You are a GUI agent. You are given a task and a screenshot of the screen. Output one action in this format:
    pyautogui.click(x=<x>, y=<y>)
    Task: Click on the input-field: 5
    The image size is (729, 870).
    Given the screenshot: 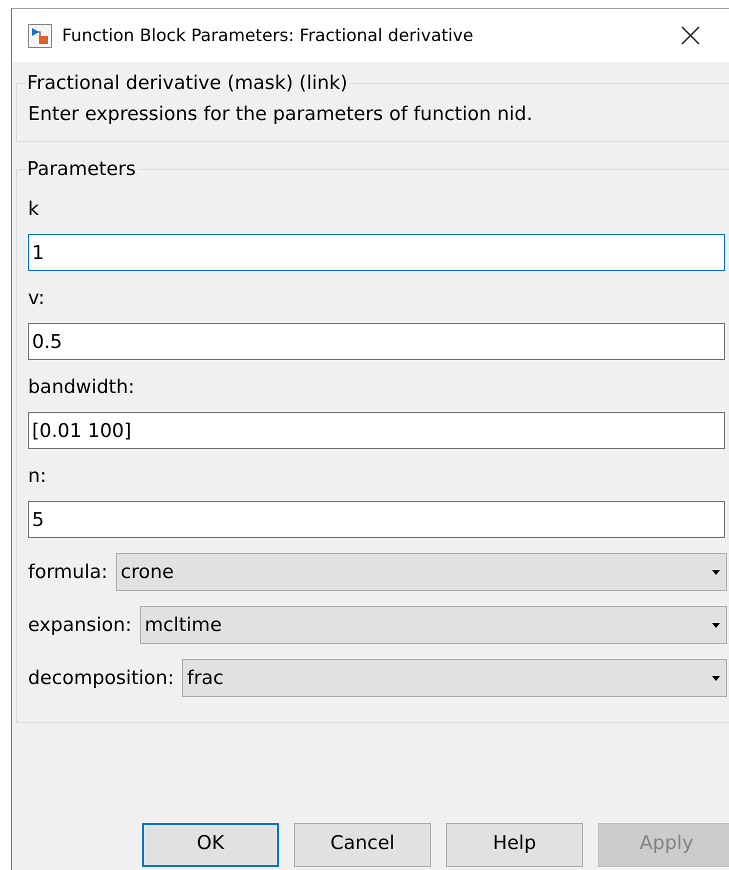 What is the action you would take?
    pyautogui.click(x=376, y=519)
    